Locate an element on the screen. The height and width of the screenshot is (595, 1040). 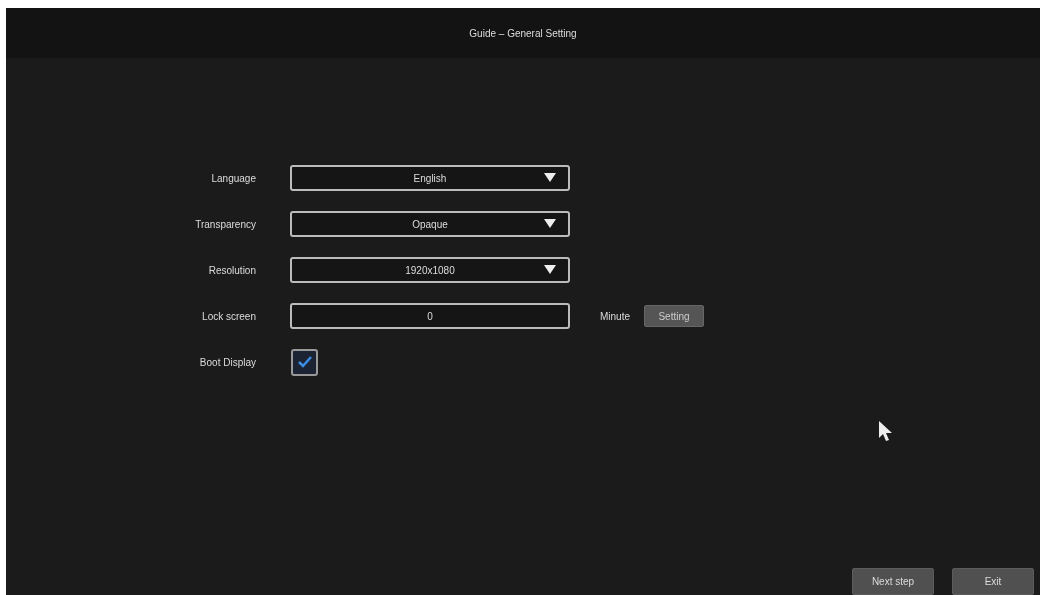
setting-label: Resolution is located at coordinates (231, 270).